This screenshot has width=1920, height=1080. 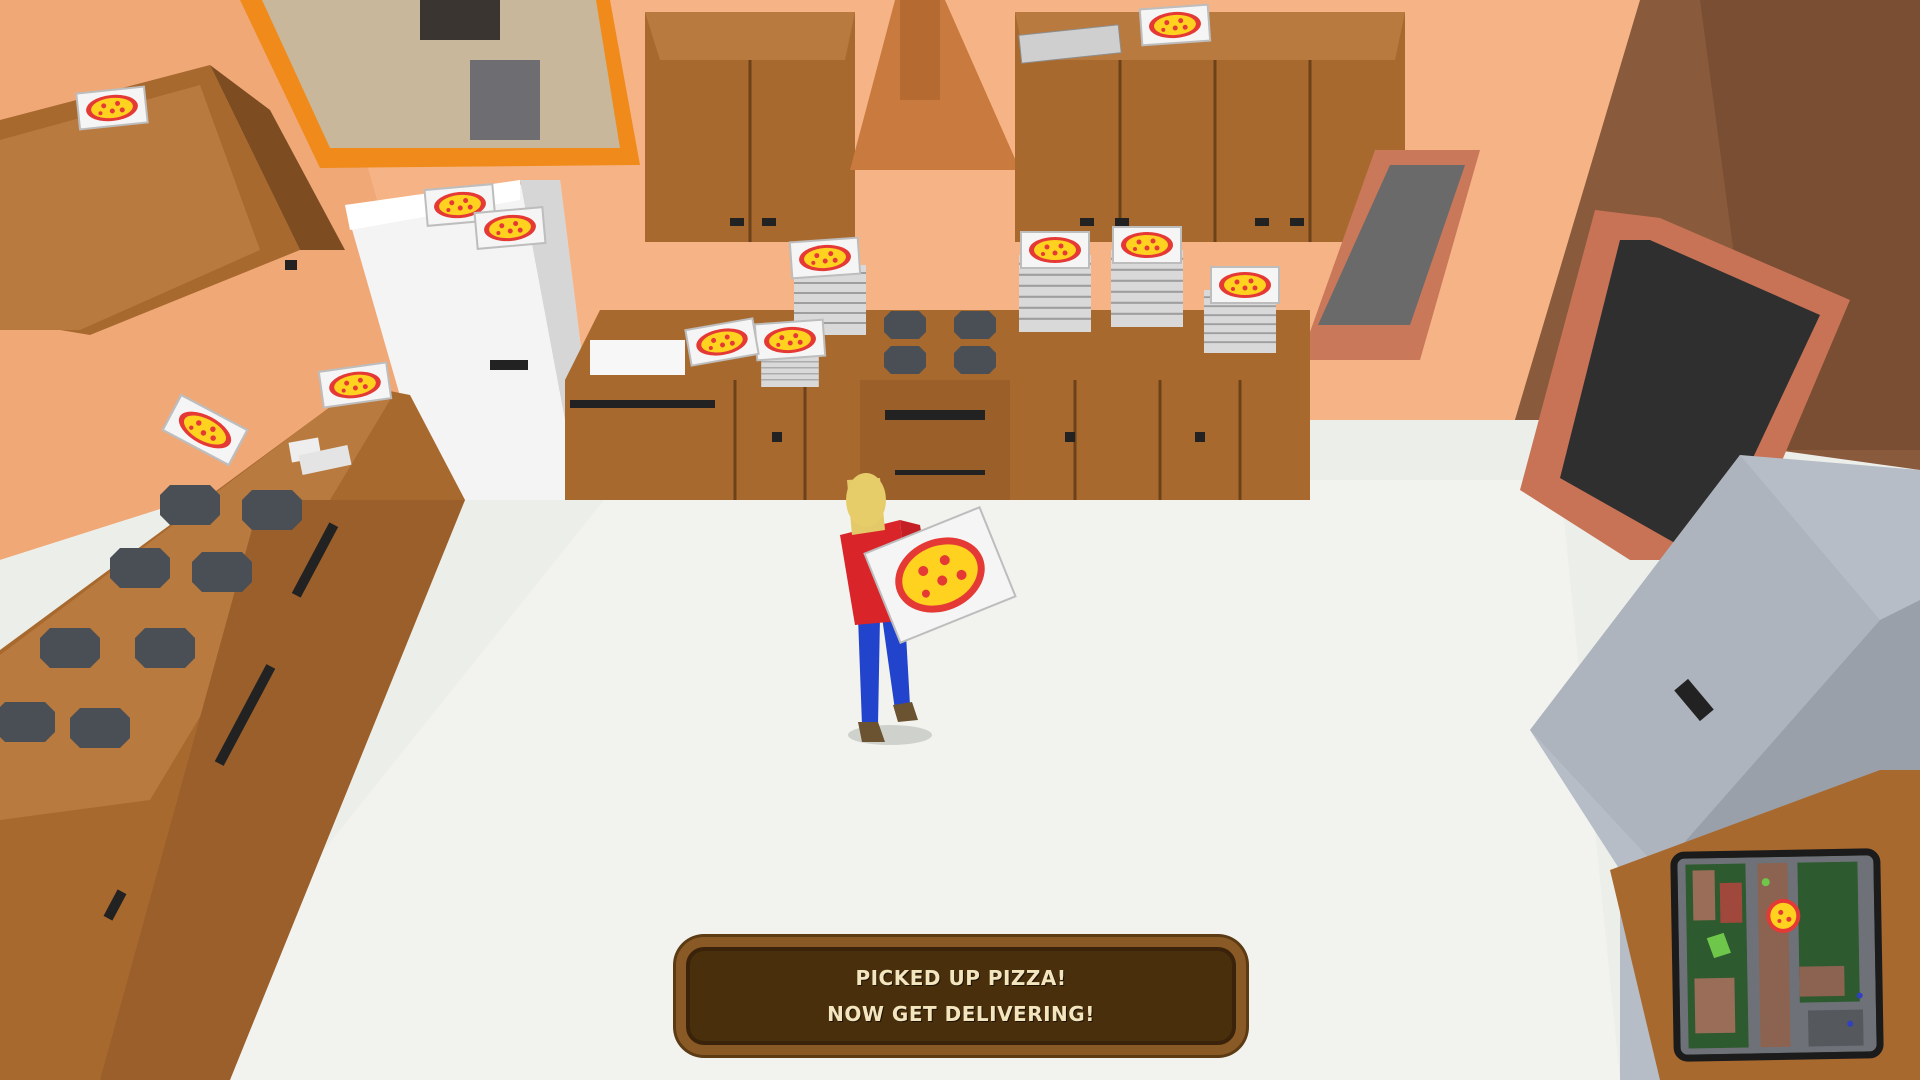 What do you see at coordinates (1777, 955) in the screenshot?
I see `minimap` at bounding box center [1777, 955].